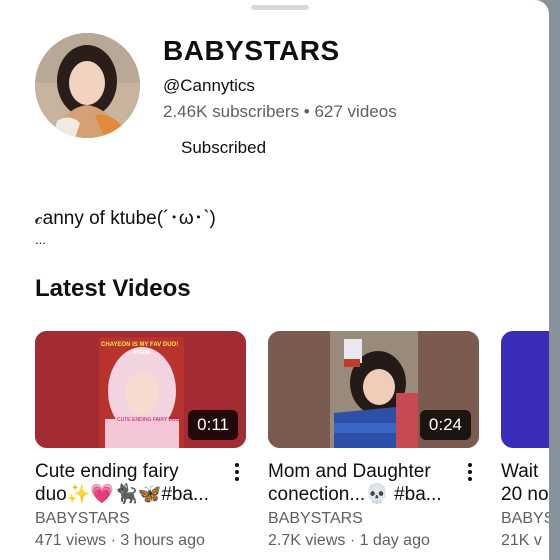 This screenshot has height=560, width=560. Describe the element at coordinates (125, 216) in the screenshot. I see `channel-description: 𝒸anny of ktube(´･ω･`)` at that location.